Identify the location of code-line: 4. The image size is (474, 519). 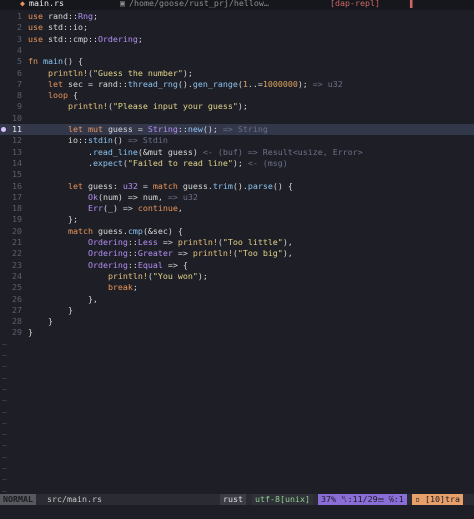
(237, 50).